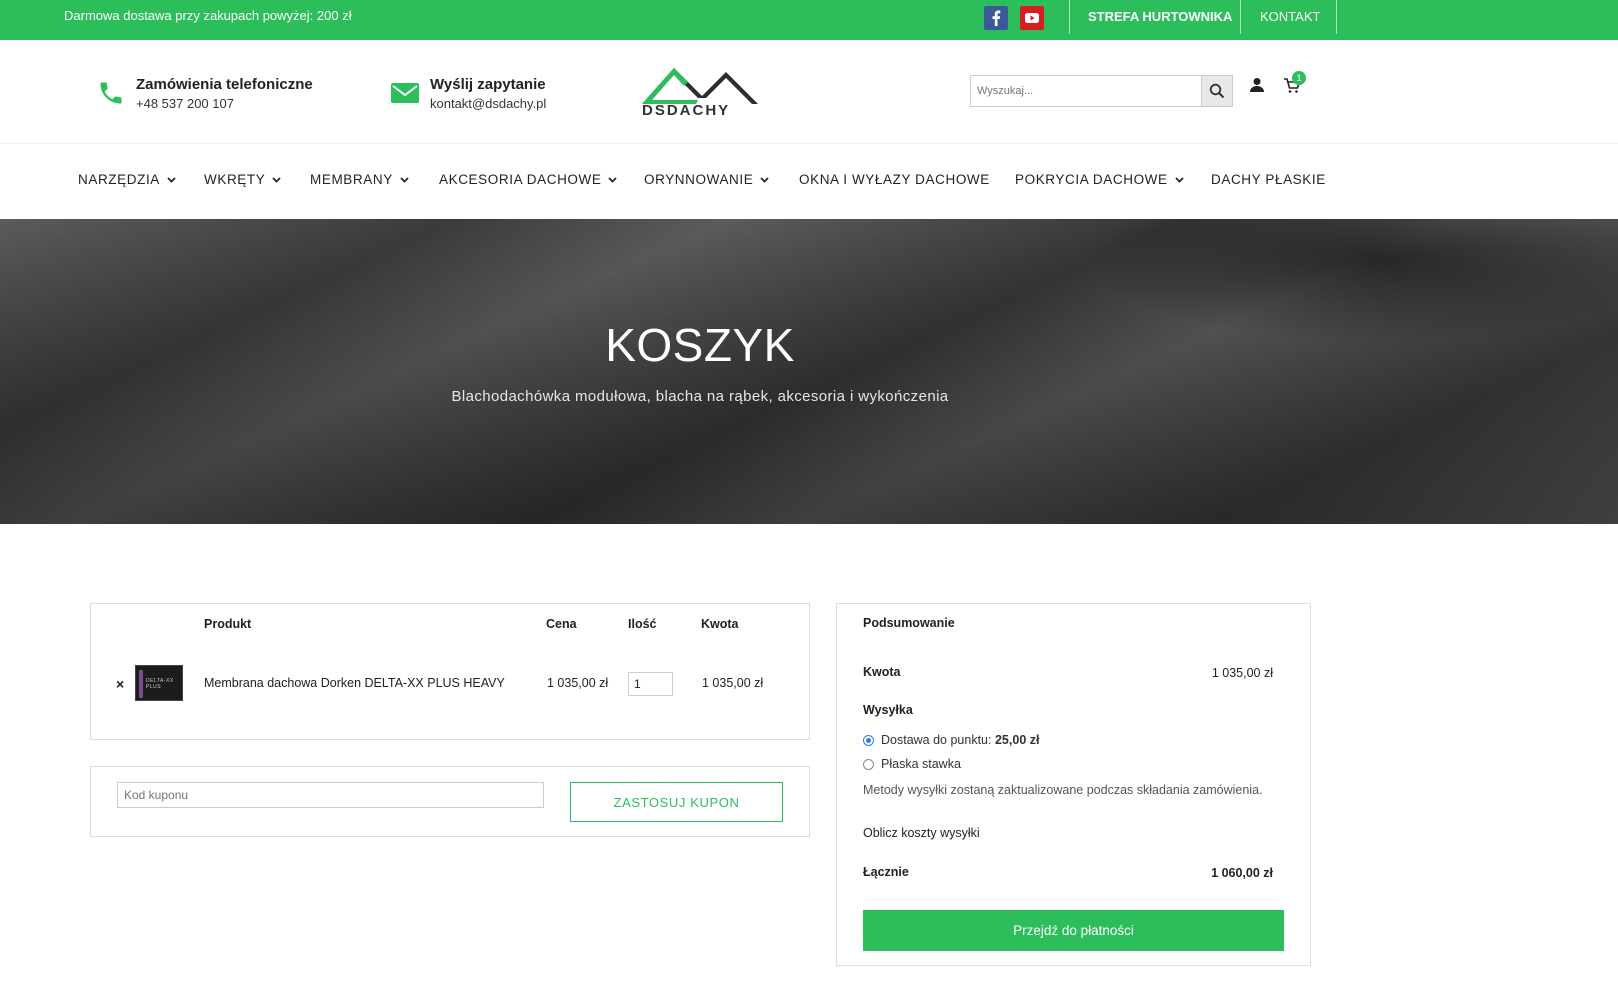 Image resolution: width=1618 pixels, height=997 pixels. I want to click on product-price: 1 035,00 zł, so click(578, 683).